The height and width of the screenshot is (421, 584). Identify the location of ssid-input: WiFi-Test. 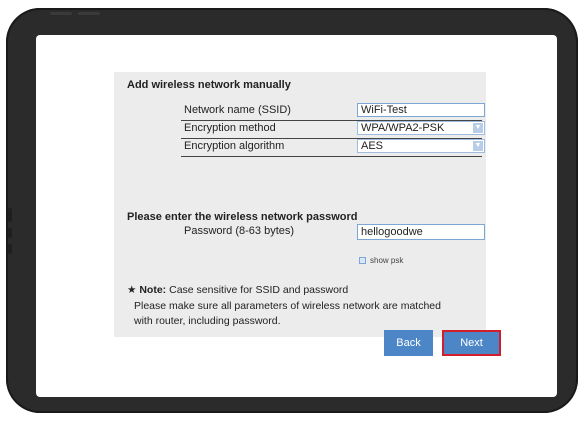
(421, 110).